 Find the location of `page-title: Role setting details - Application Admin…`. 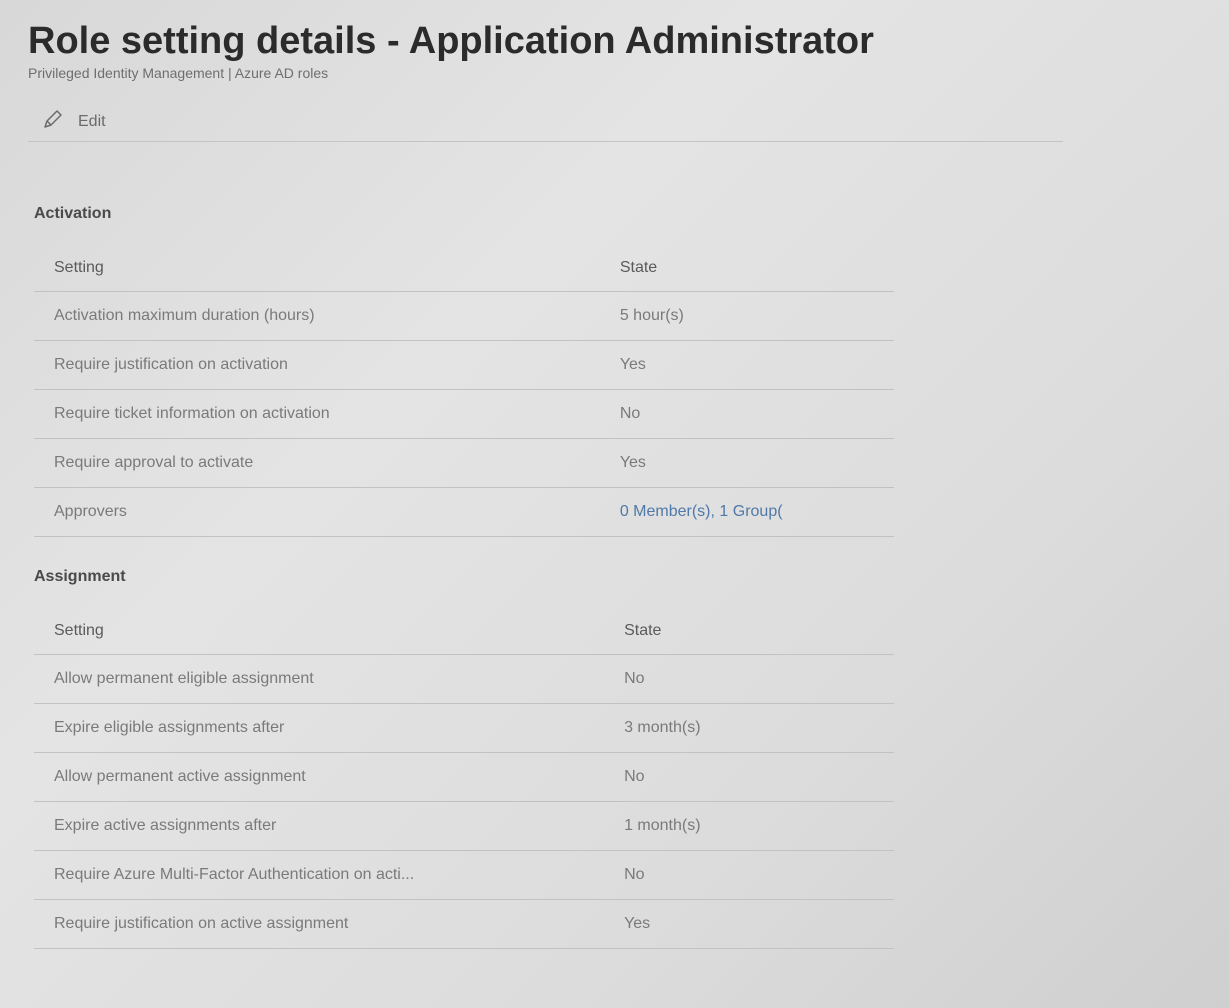

page-title: Role setting details - Application Admin… is located at coordinates (451, 41).